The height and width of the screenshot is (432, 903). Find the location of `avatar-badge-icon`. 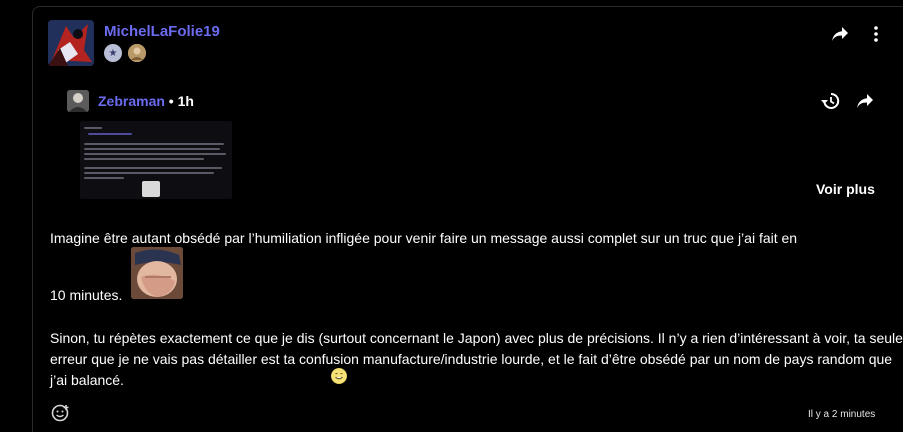

avatar-badge-icon is located at coordinates (137, 53).